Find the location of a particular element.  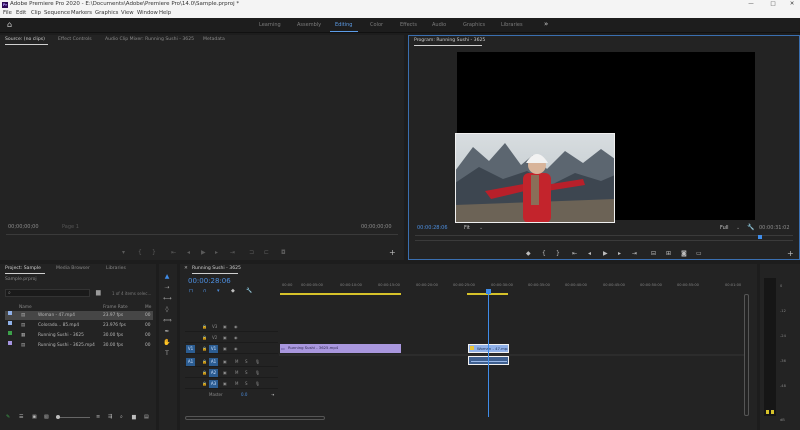

menu-file: File is located at coordinates (7, 13).